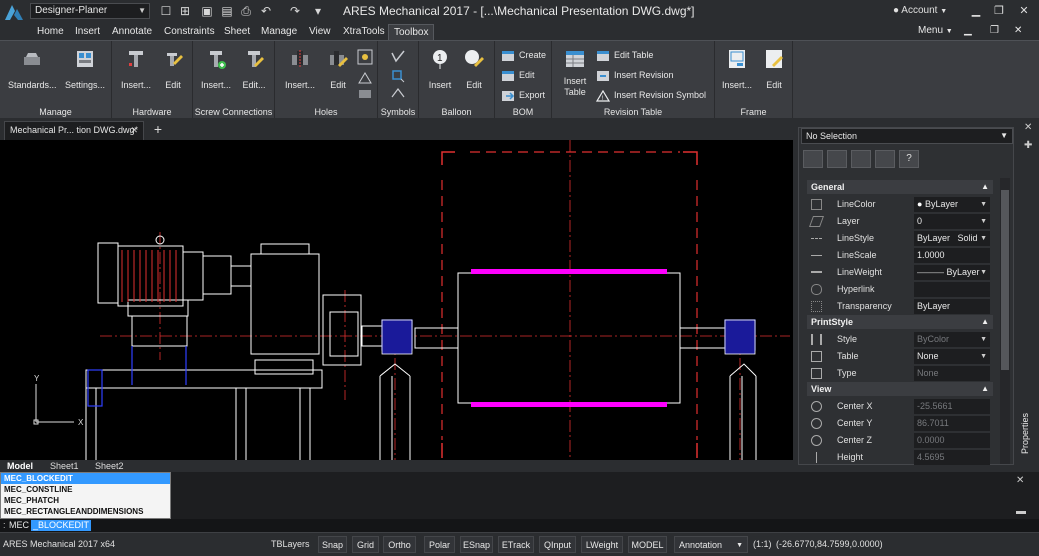 The width and height of the screenshot is (1039, 556). What do you see at coordinates (50, 32) in the screenshot?
I see `tab-home: Home` at bounding box center [50, 32].